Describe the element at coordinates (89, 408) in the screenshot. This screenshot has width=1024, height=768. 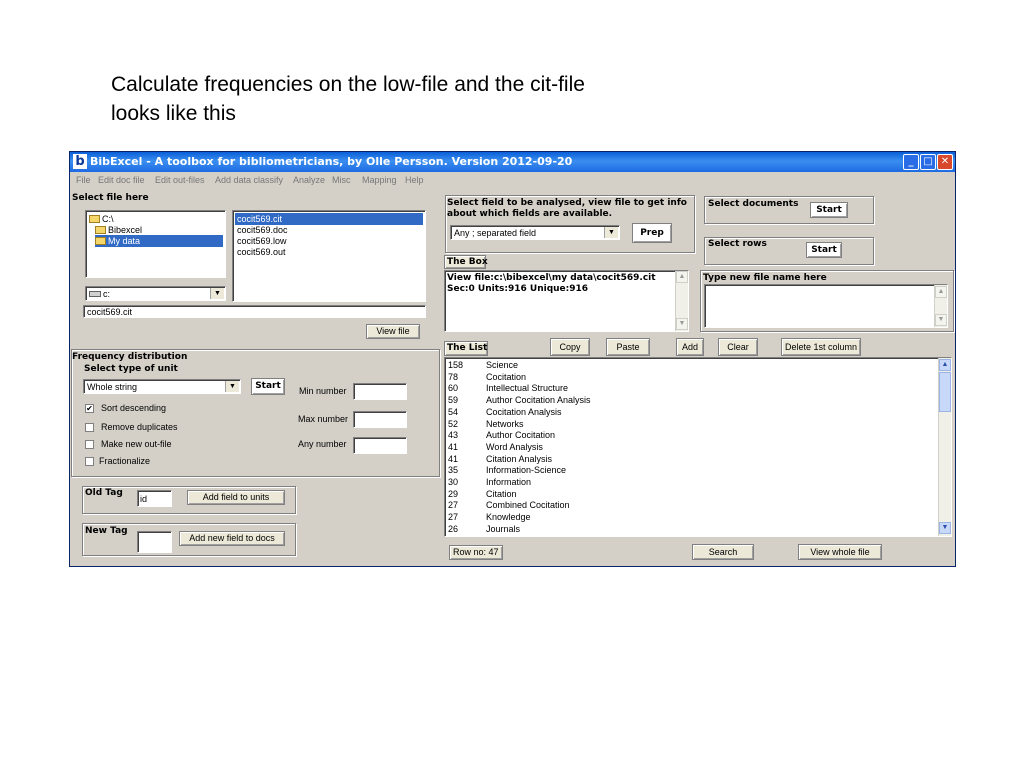
I see `sort-descending-checkbox: ✔` at that location.